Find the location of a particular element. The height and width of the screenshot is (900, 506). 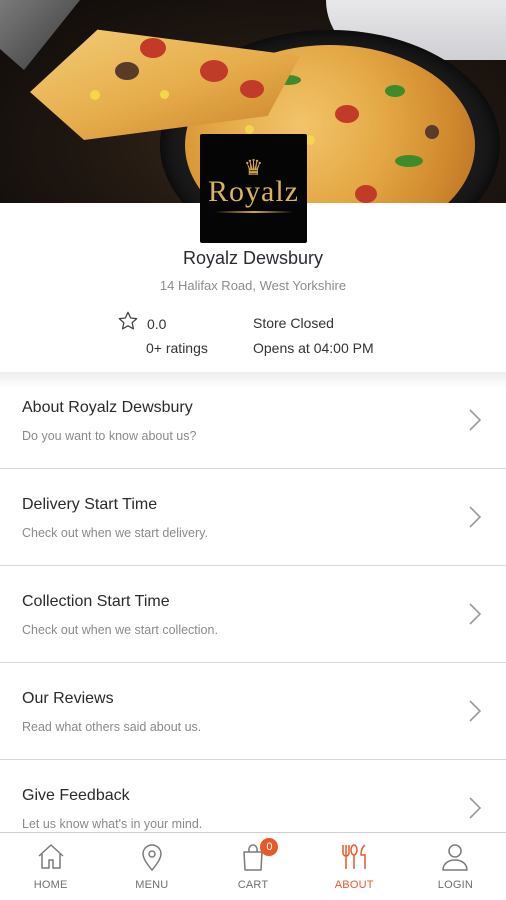

store-status-block: Store Closed Opens at 04:00 PM is located at coordinates (313, 335).